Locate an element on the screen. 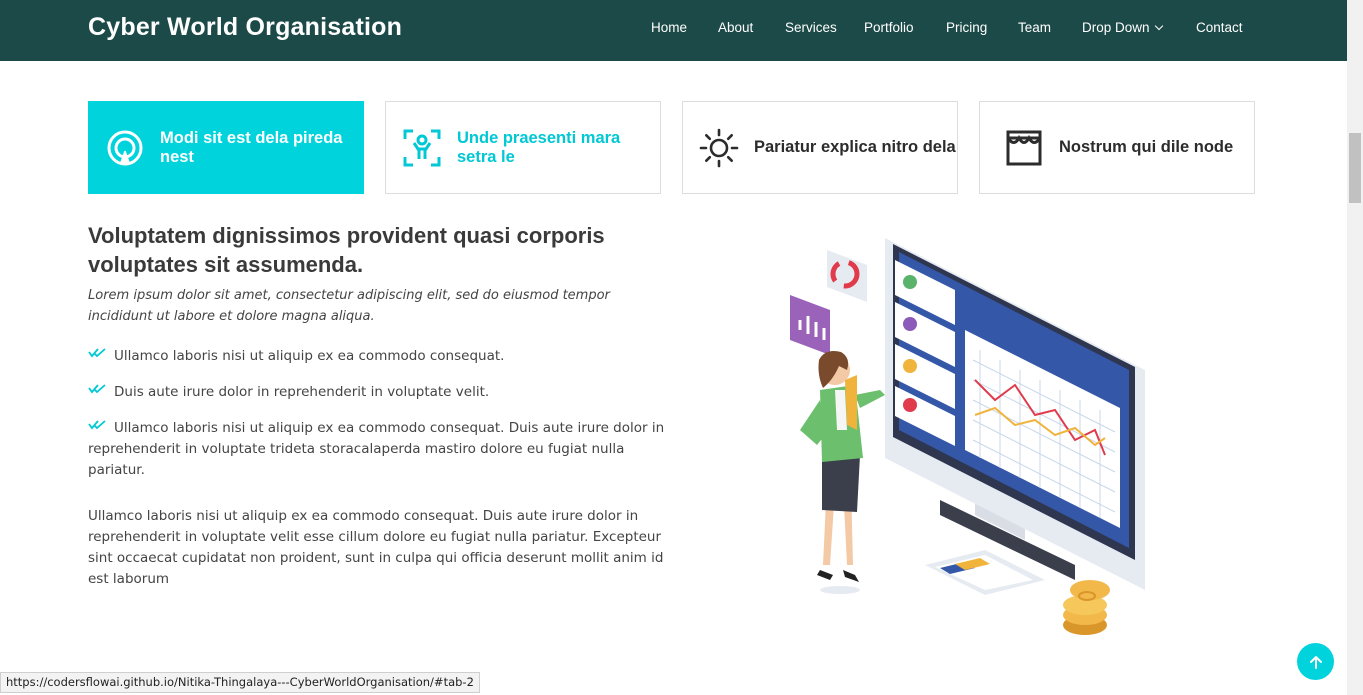 The width and height of the screenshot is (1363, 695). tab-1-label: Modi sit est dela pireda nest is located at coordinates (251, 147).